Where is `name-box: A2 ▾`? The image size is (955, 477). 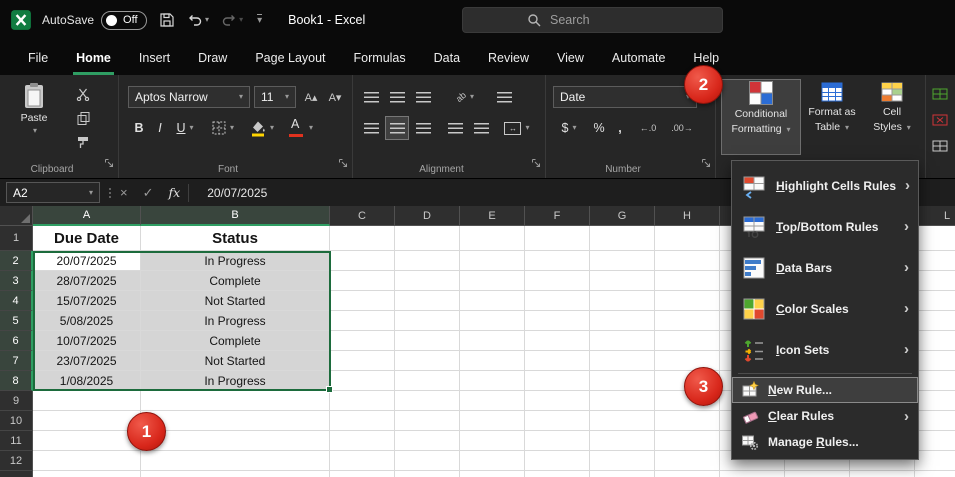 name-box: A2 ▾ is located at coordinates (53, 192).